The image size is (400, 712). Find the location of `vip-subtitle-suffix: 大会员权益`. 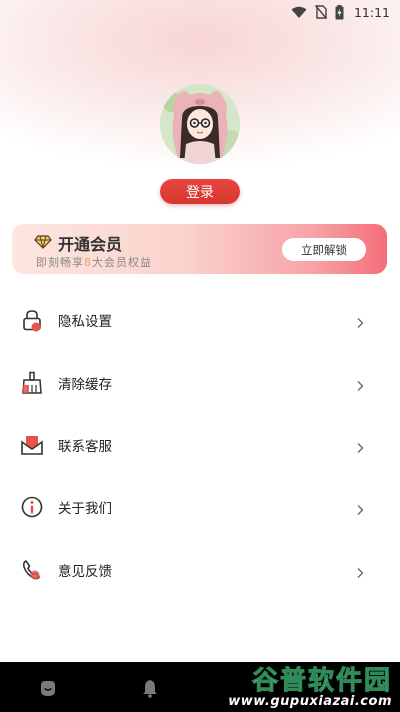

vip-subtitle-suffix: 大会员权益 is located at coordinates (122, 262).